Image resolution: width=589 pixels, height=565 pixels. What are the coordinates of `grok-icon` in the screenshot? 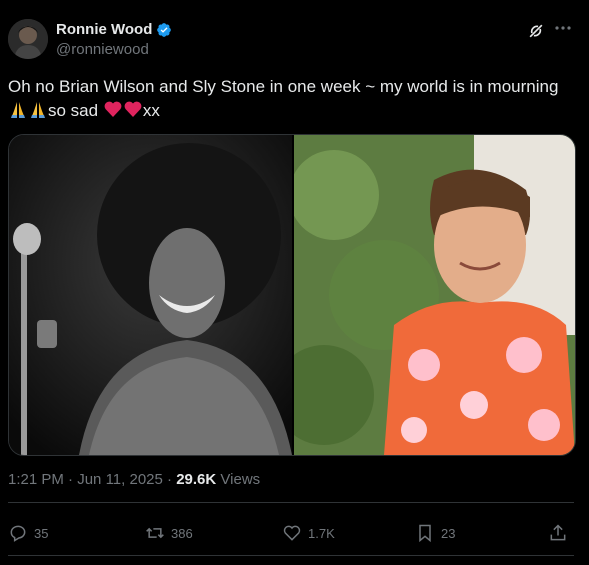 It's located at (536, 31).